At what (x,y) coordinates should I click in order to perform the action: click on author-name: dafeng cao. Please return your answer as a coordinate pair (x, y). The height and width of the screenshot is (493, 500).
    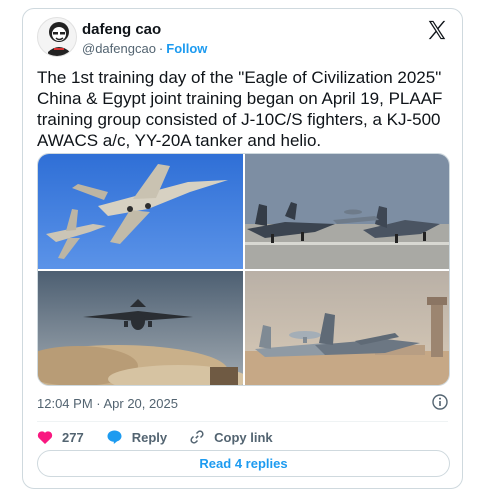
    Looking at the image, I should click on (121, 29).